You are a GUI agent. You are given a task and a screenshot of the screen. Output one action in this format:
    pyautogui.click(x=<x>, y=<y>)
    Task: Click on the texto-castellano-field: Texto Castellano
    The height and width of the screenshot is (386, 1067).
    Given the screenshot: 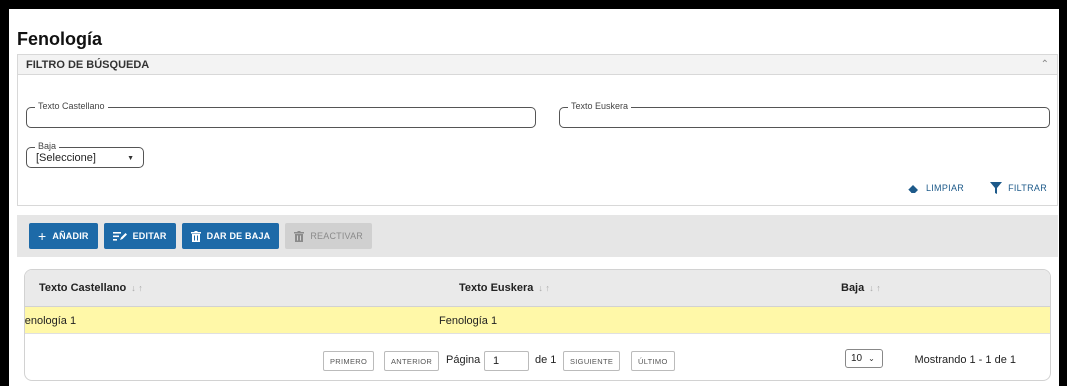 What is the action you would take?
    pyautogui.click(x=281, y=114)
    